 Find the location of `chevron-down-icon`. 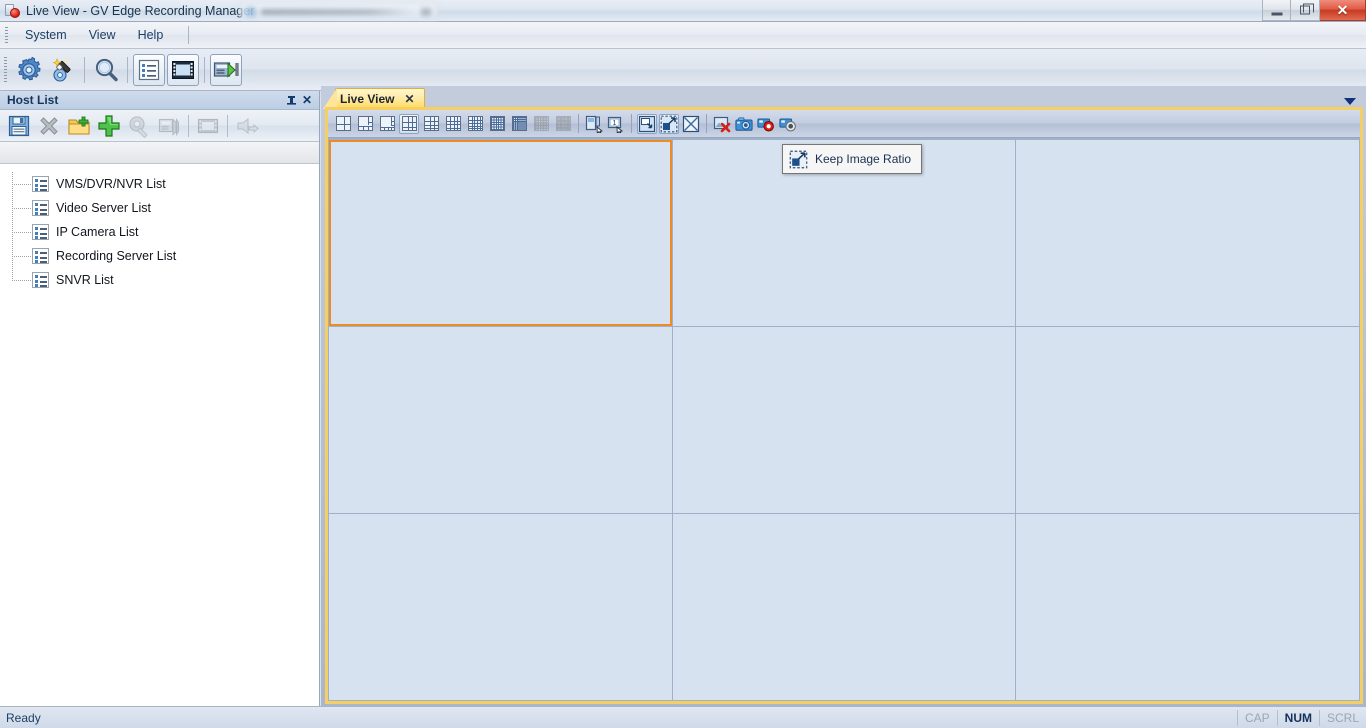

chevron-down-icon is located at coordinates (1350, 101).